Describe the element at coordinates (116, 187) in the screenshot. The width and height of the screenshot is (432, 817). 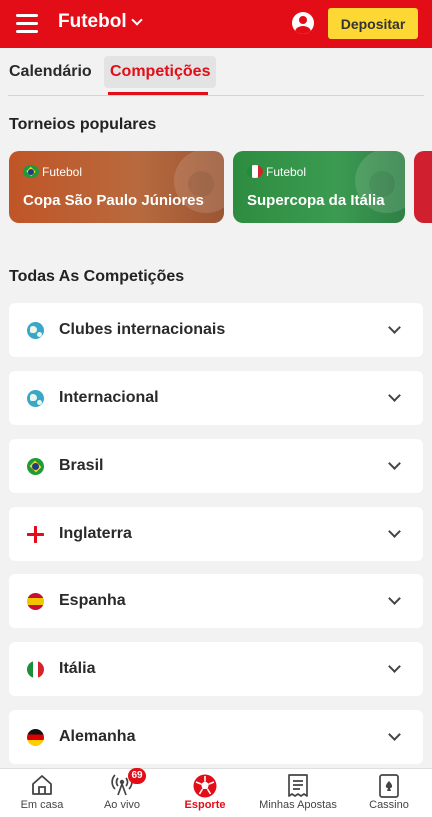
I see `popular-card-copa-sao-paulo: Futebol Copa São Paulo Júniores` at that location.